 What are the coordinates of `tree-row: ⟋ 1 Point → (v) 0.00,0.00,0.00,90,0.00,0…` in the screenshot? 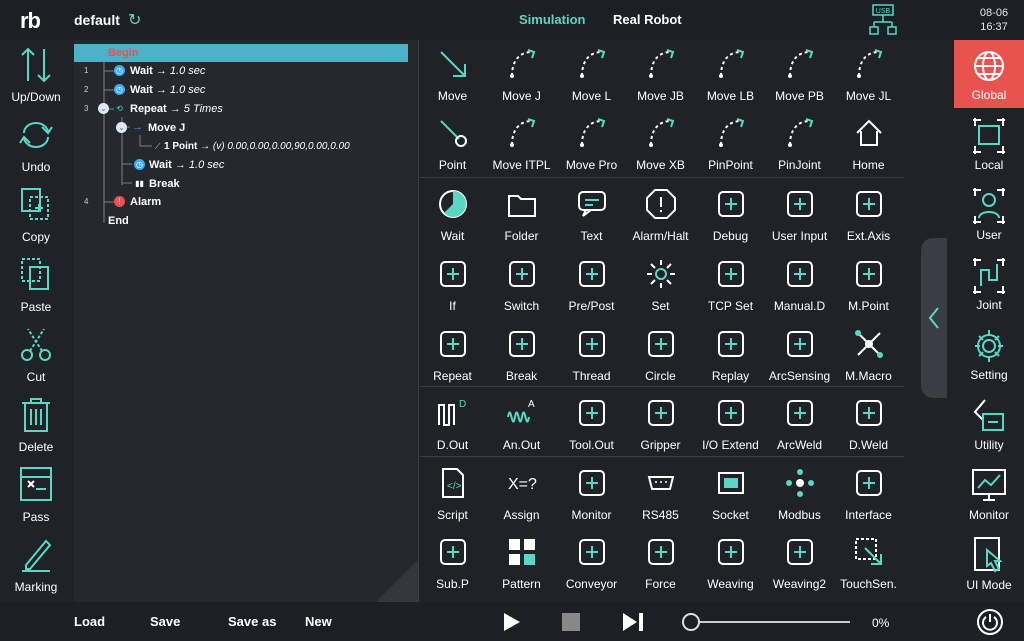 It's located at (244, 148).